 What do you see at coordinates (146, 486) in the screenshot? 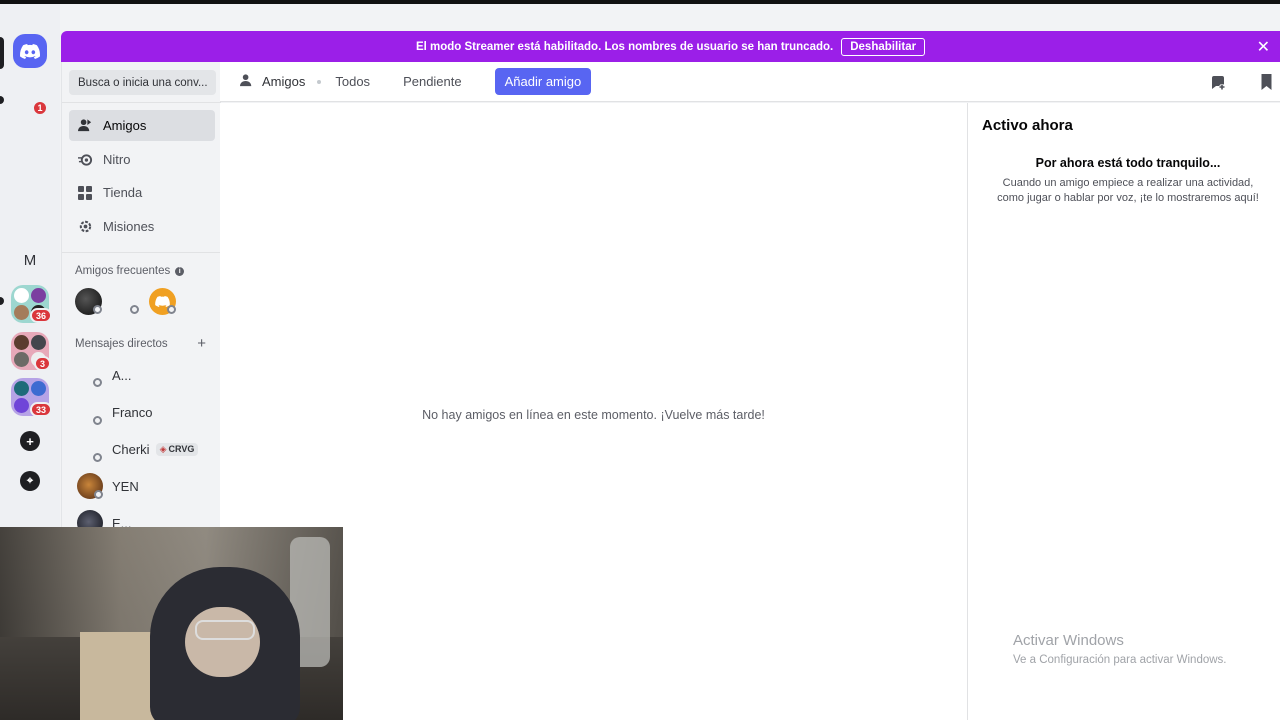
I see `dm-item: YEN` at bounding box center [146, 486].